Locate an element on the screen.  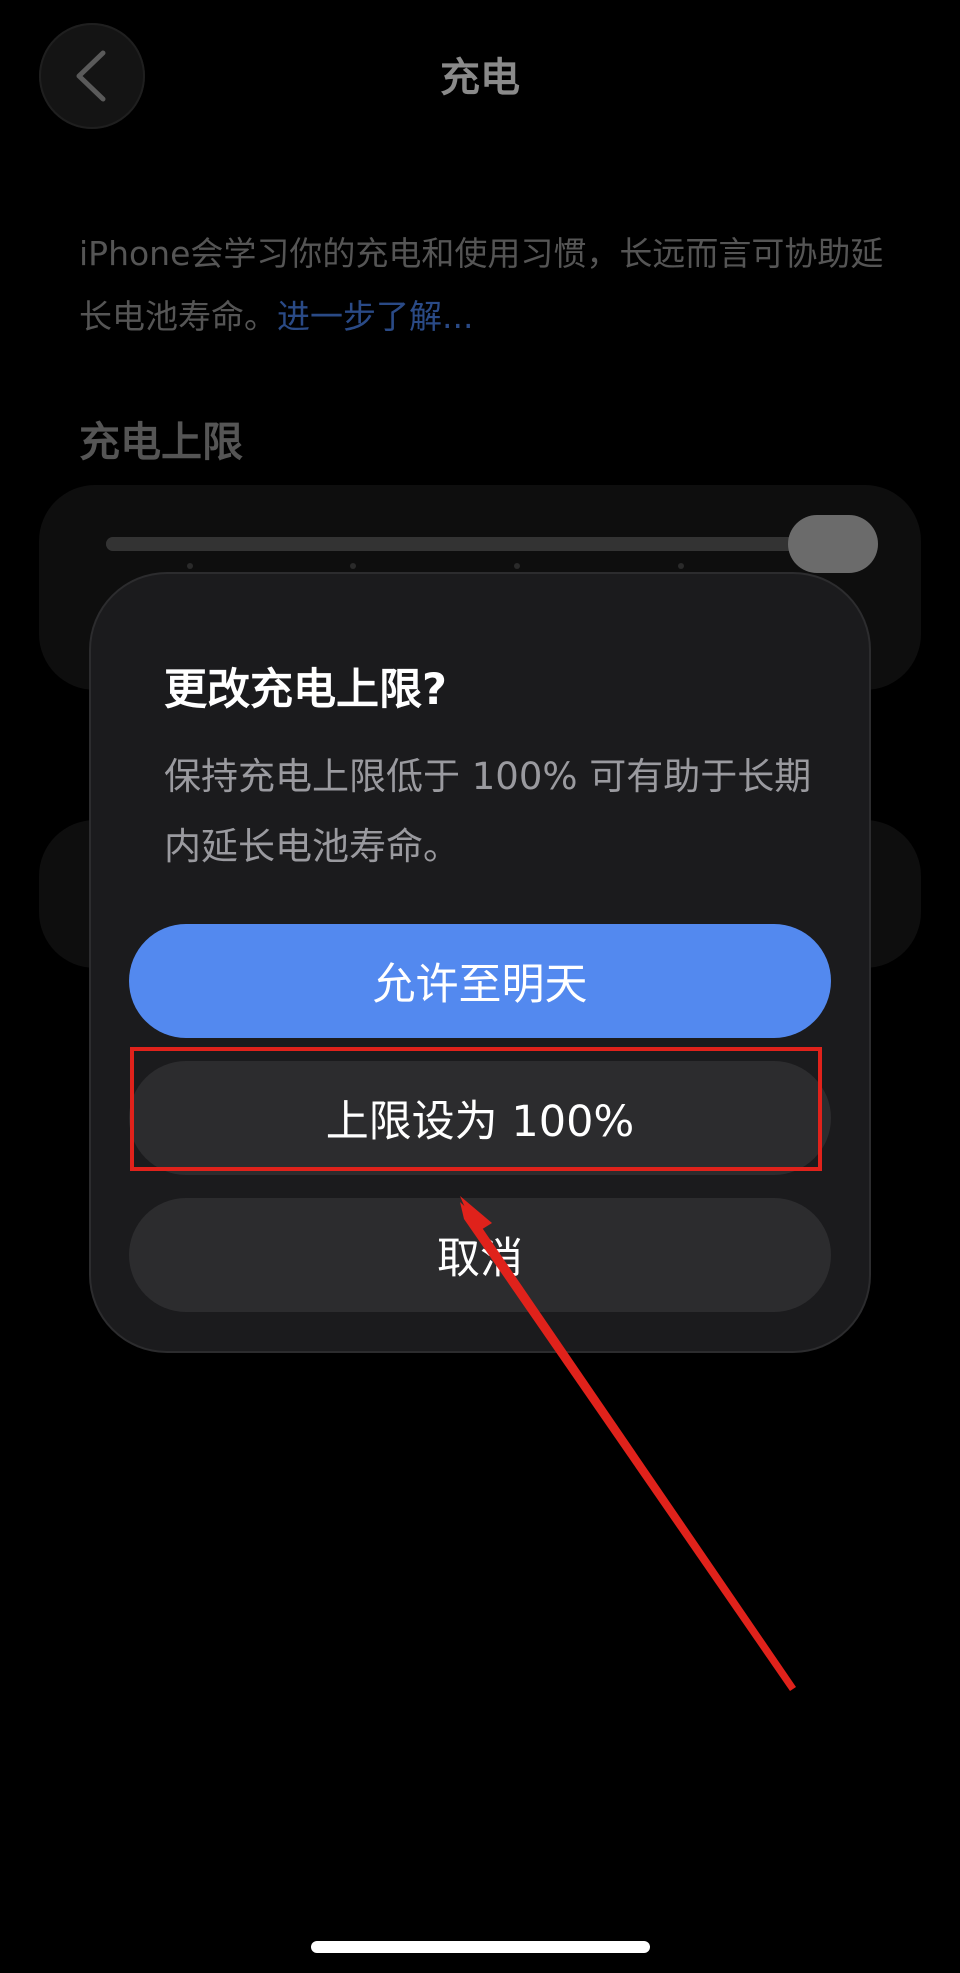
slider-thumb is located at coordinates (833, 544).